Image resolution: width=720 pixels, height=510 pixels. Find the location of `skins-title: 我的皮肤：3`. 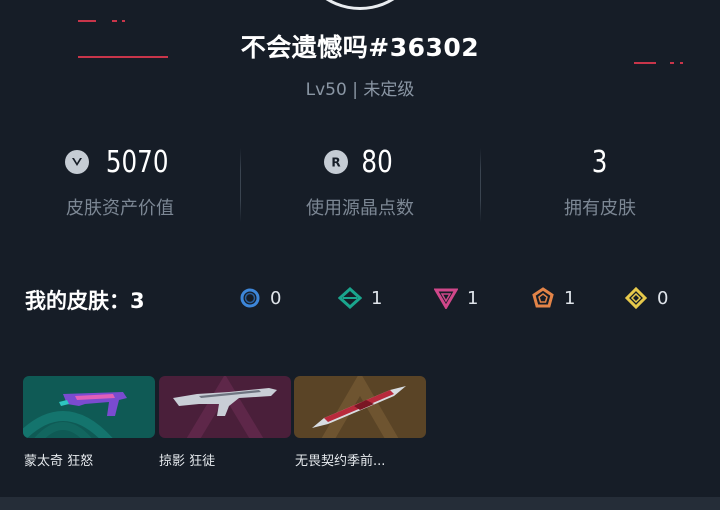

skins-title: 我的皮肤：3 is located at coordinates (85, 301).